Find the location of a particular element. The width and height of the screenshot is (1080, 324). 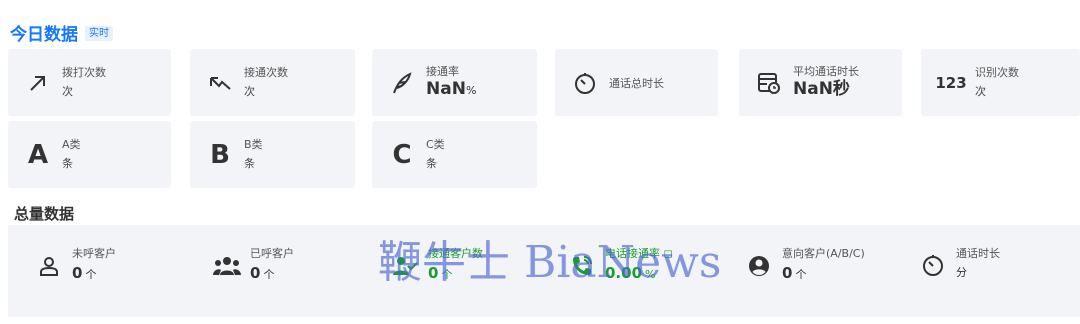

total-title: 总量数据 is located at coordinates (44, 214).